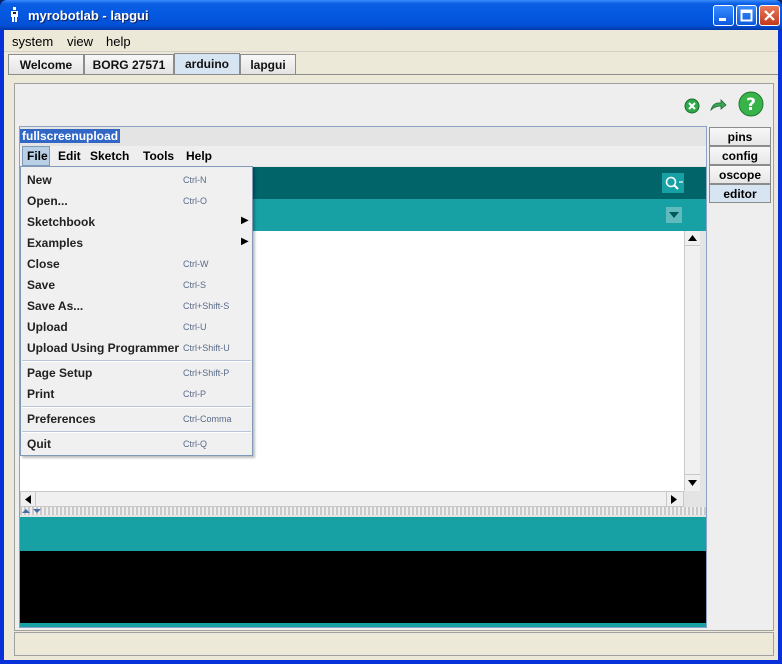 This screenshot has height=664, width=782. Describe the element at coordinates (206, 373) in the screenshot. I see `menu-item-shortcut: Ctrl+Shift-P` at that location.